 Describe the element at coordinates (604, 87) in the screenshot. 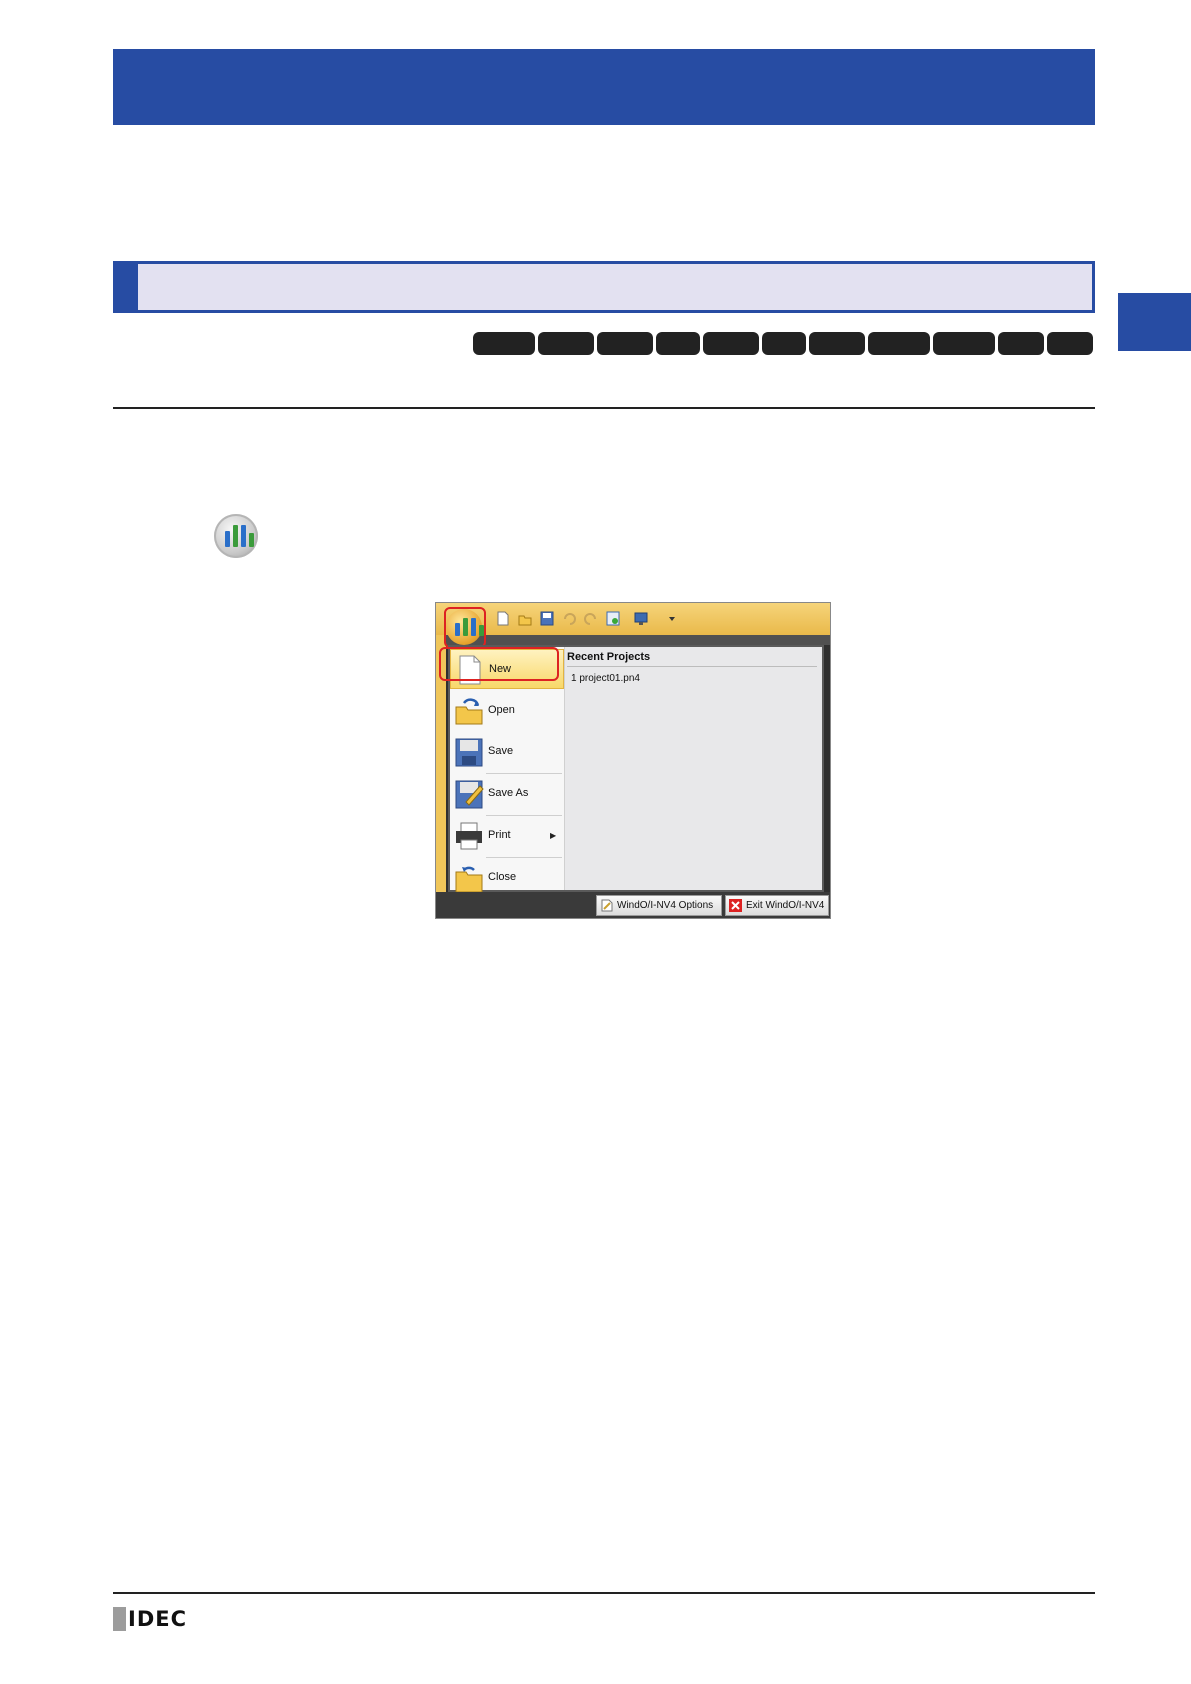

I see `chapter-banner` at that location.